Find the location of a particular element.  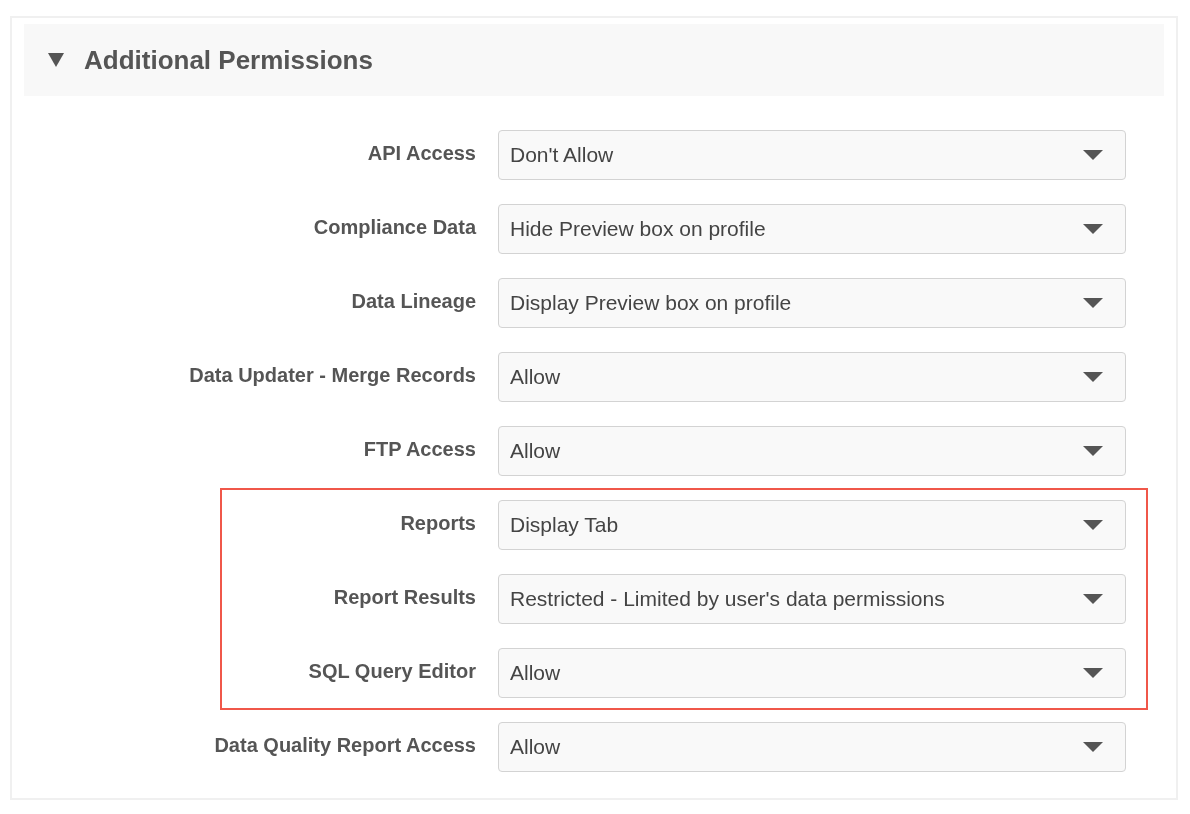

permission-label: SQL Query Editor is located at coordinates (391, 671).